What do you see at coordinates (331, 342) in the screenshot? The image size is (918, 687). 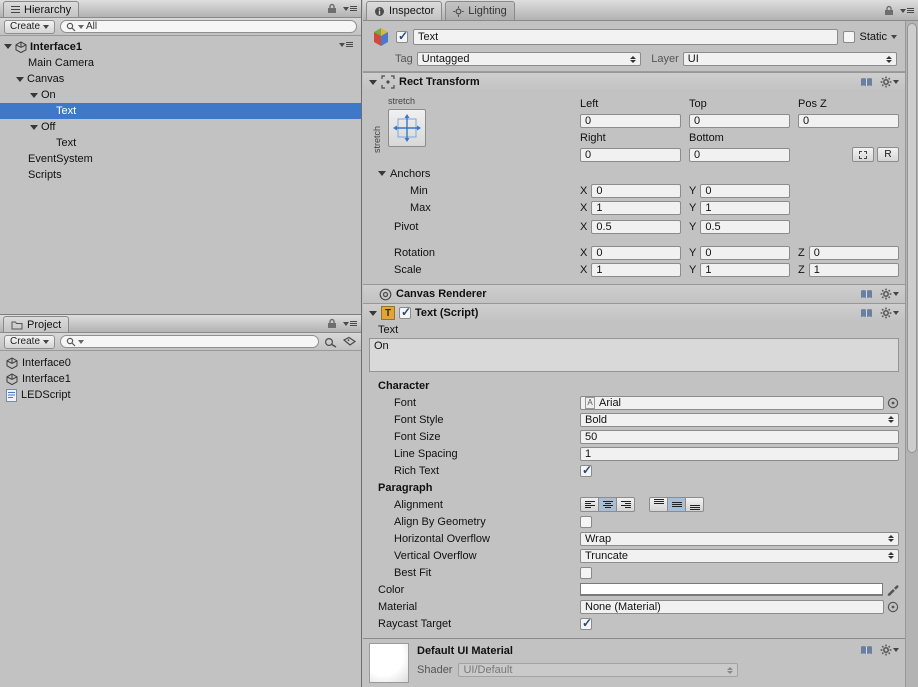 I see `search-by-type-icon` at bounding box center [331, 342].